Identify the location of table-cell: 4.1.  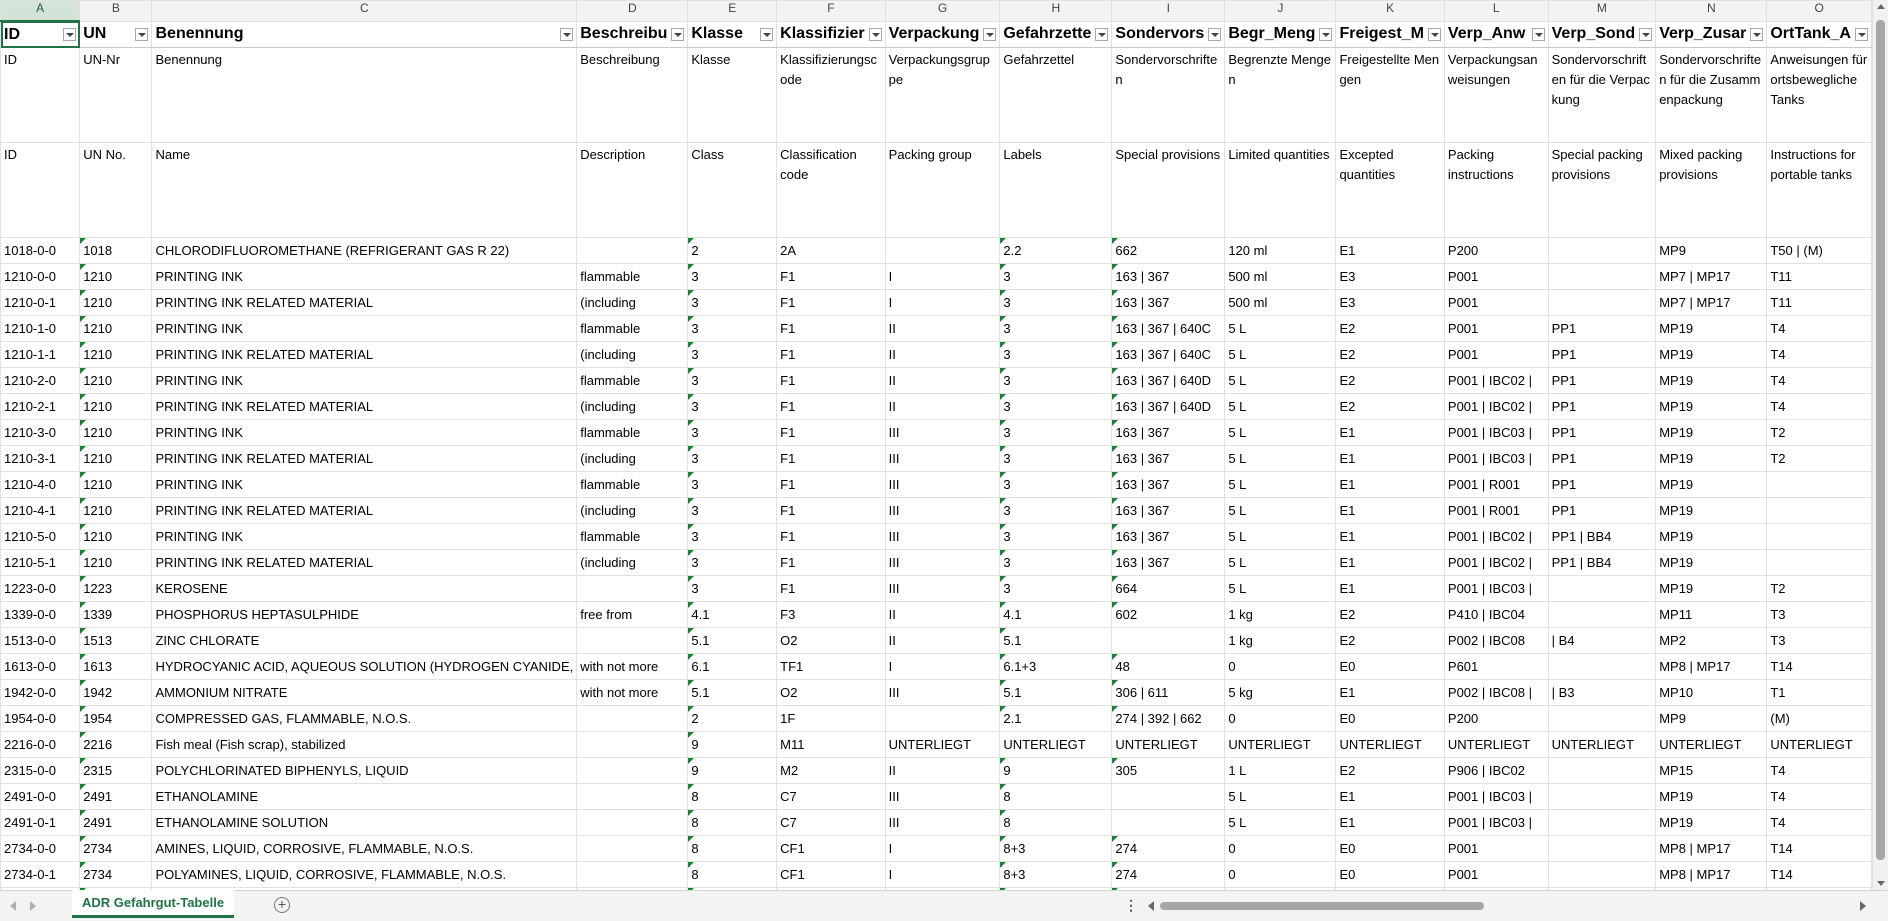
(732, 614).